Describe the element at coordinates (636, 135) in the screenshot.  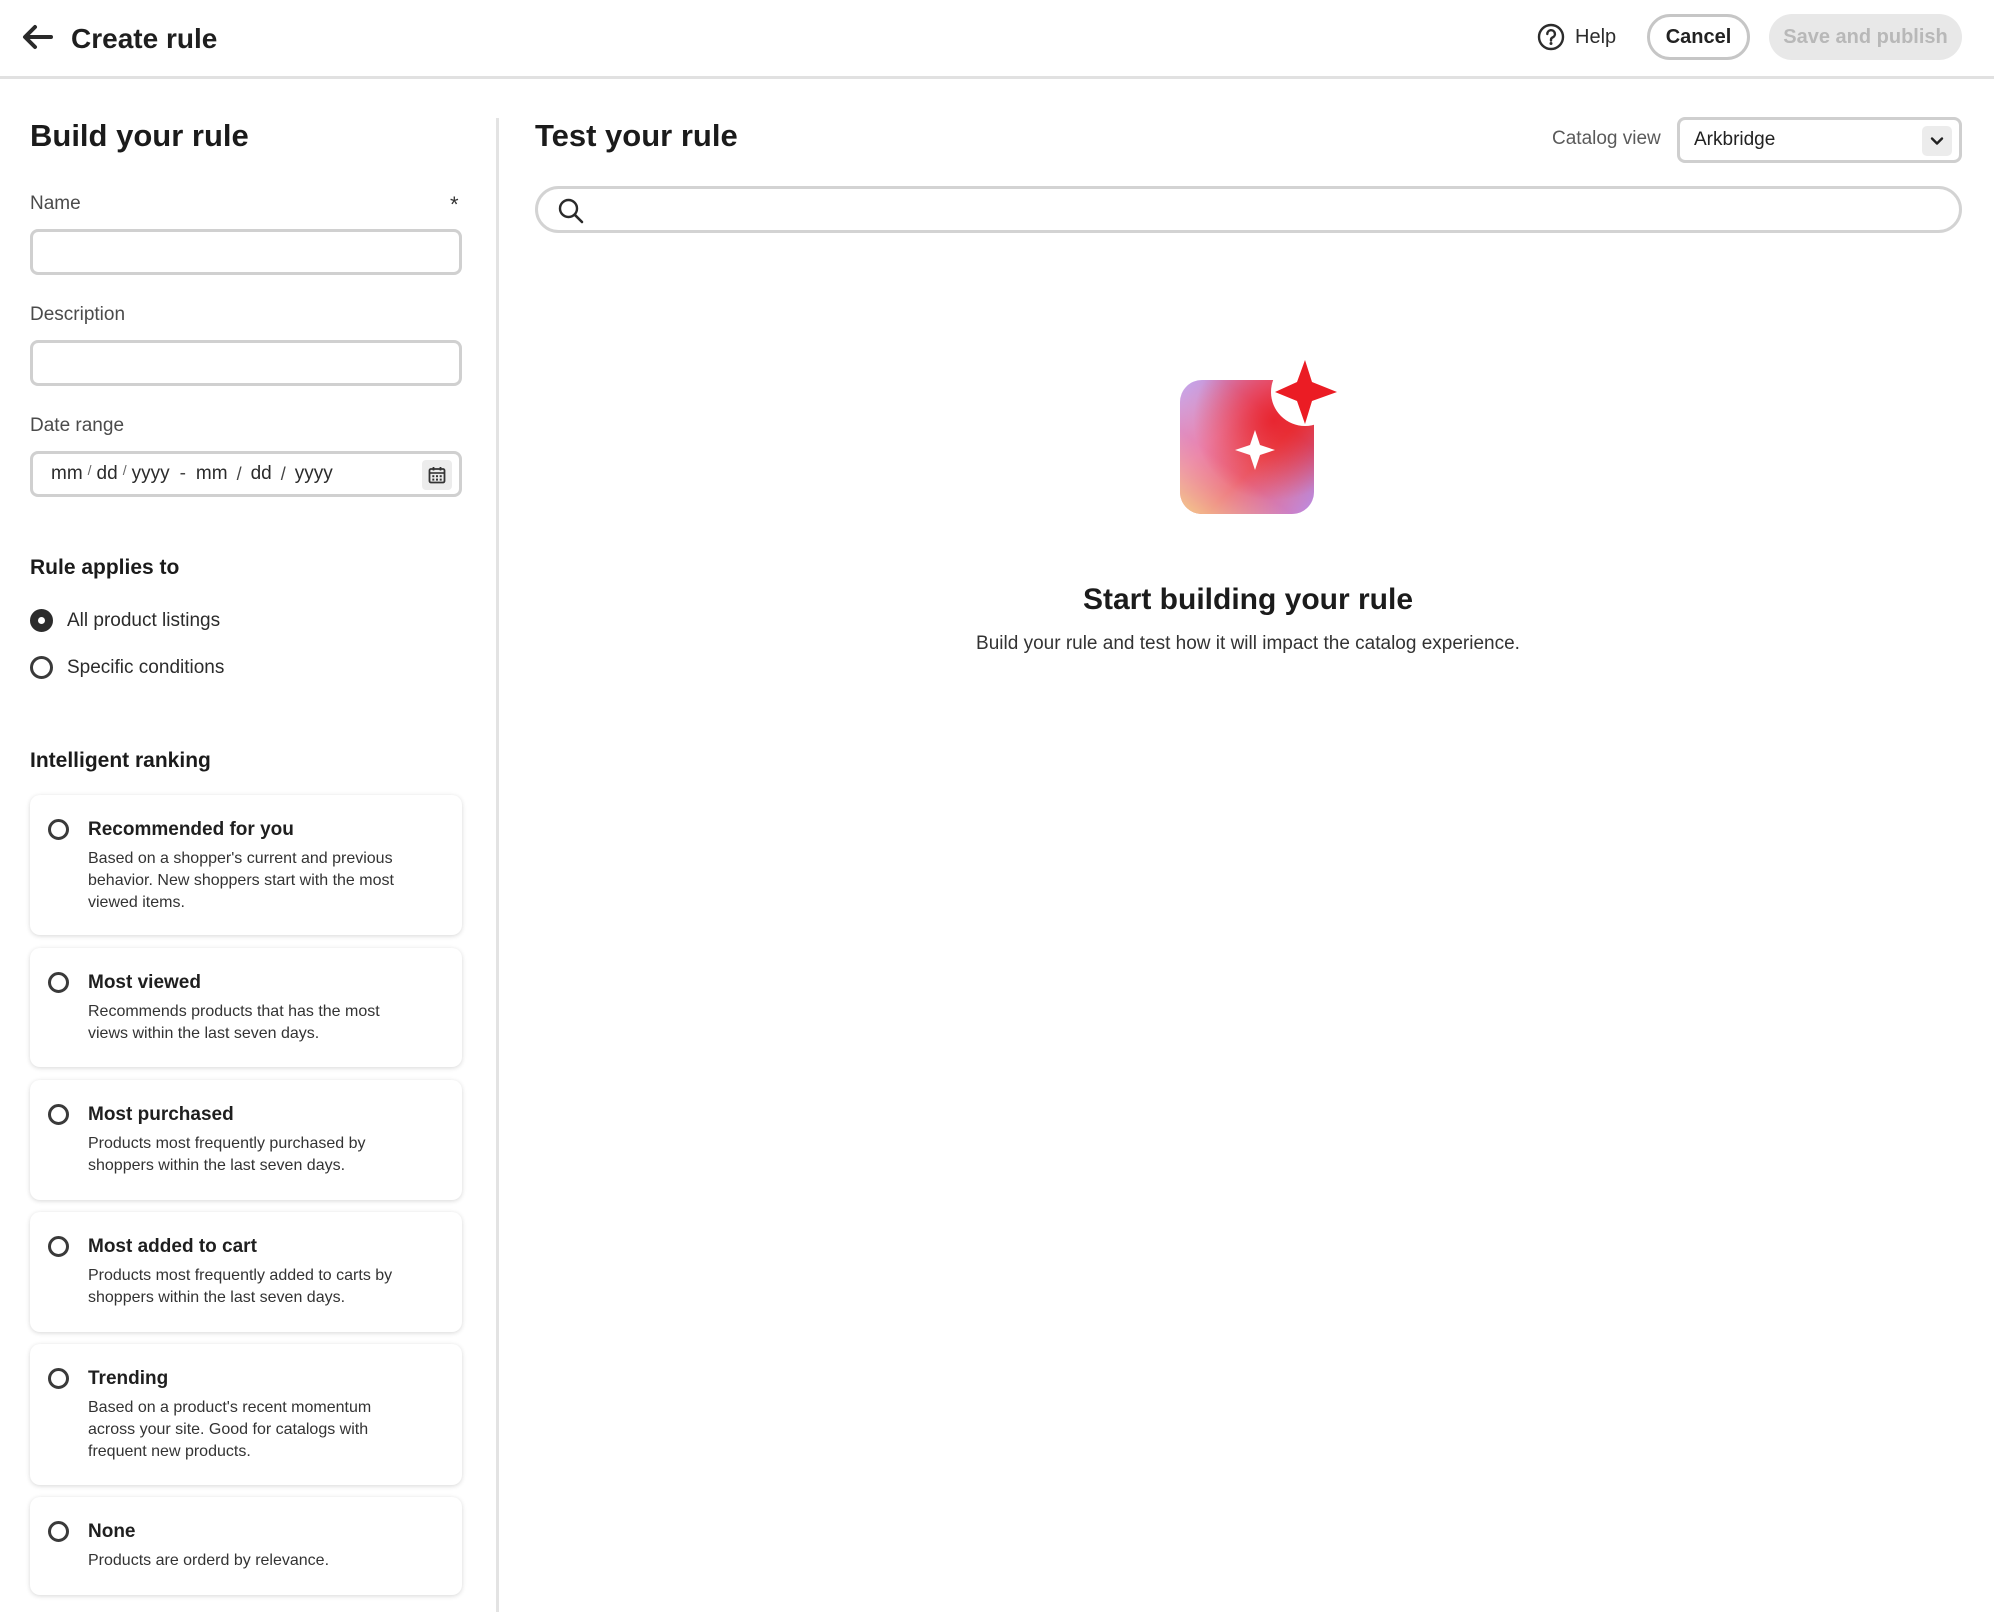
I see `test-rule-title: Test your rule` at that location.